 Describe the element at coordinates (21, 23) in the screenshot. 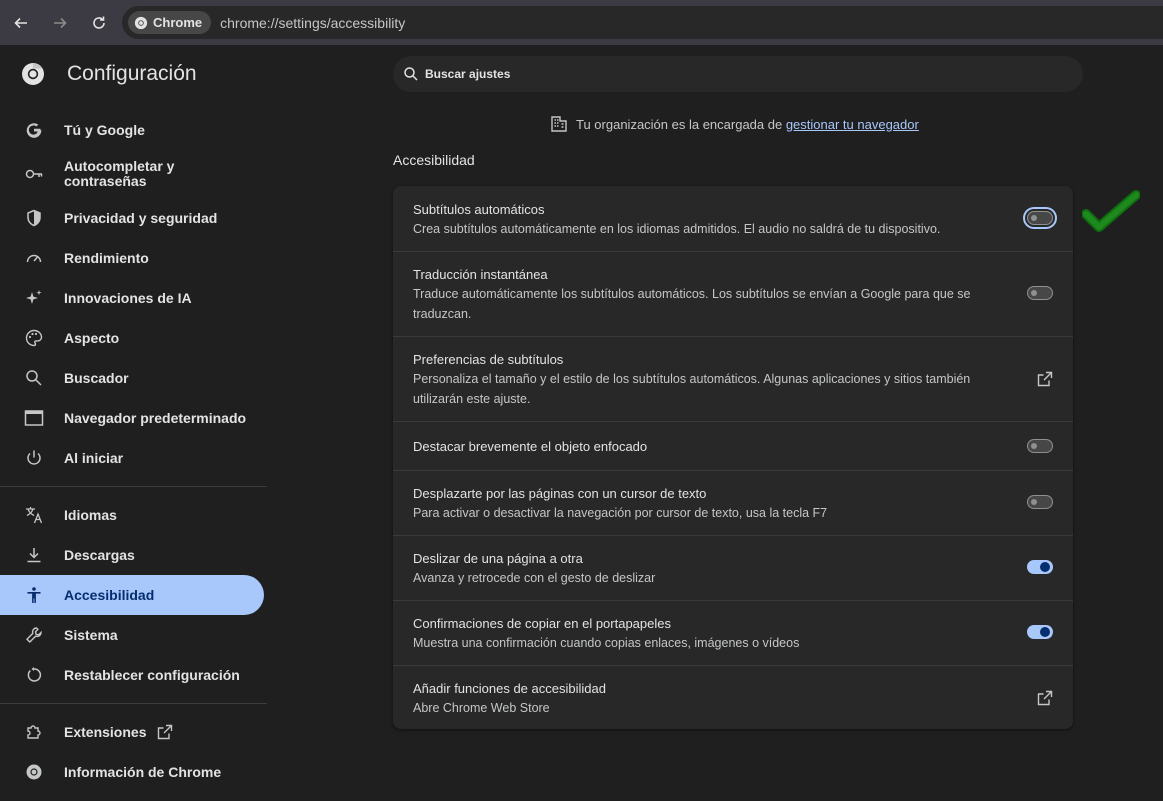

I see `back-button` at that location.